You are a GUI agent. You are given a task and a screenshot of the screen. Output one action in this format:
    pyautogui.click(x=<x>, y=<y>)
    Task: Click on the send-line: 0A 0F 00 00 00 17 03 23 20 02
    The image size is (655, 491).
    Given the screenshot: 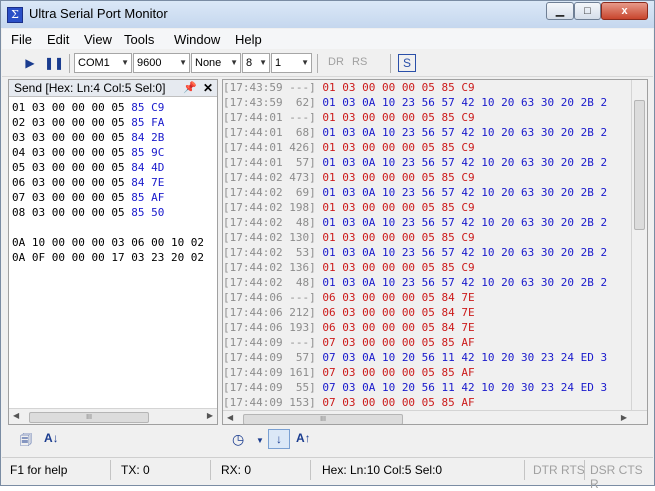 What is the action you would take?
    pyautogui.click(x=114, y=257)
    